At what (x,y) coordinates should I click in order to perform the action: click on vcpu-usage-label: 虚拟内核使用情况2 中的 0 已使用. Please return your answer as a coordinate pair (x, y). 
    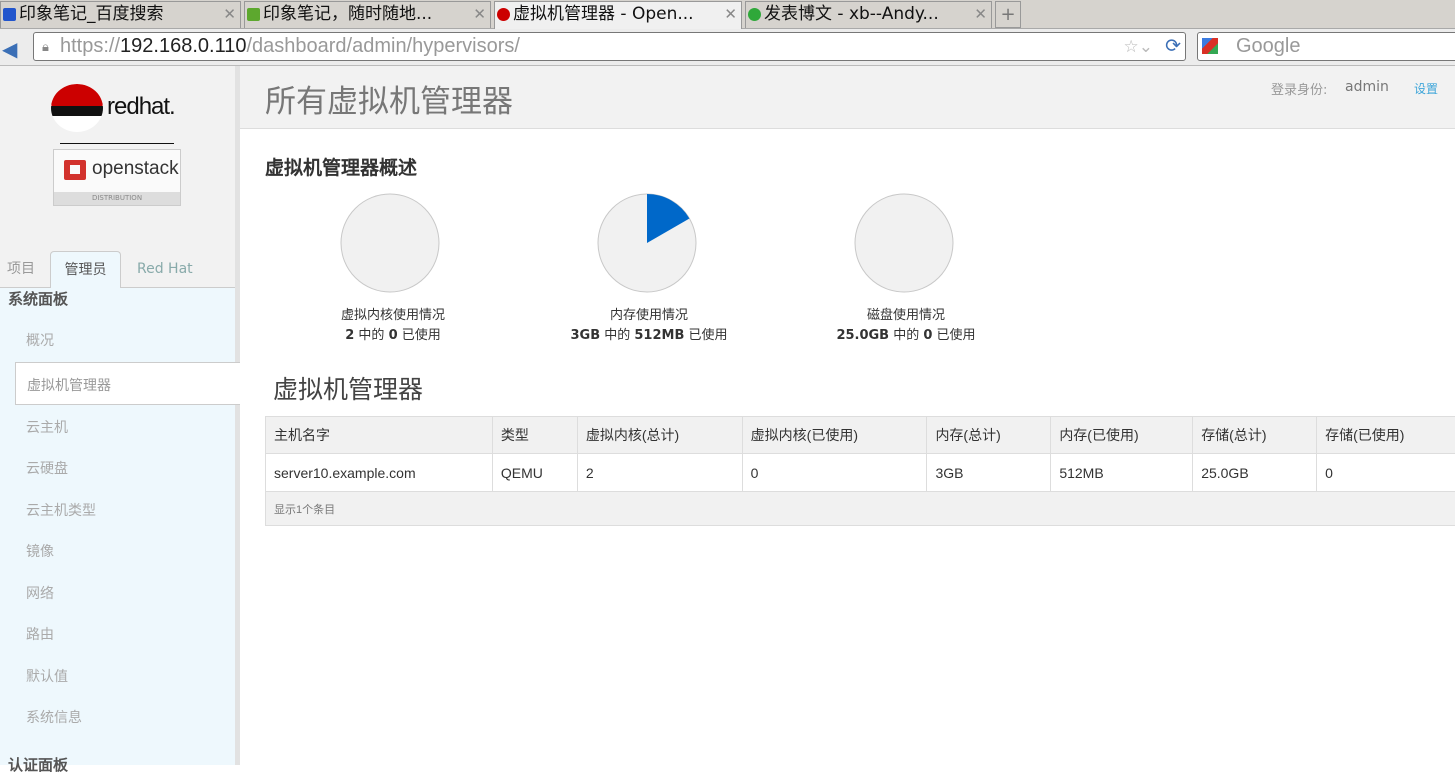
    Looking at the image, I should click on (393, 326).